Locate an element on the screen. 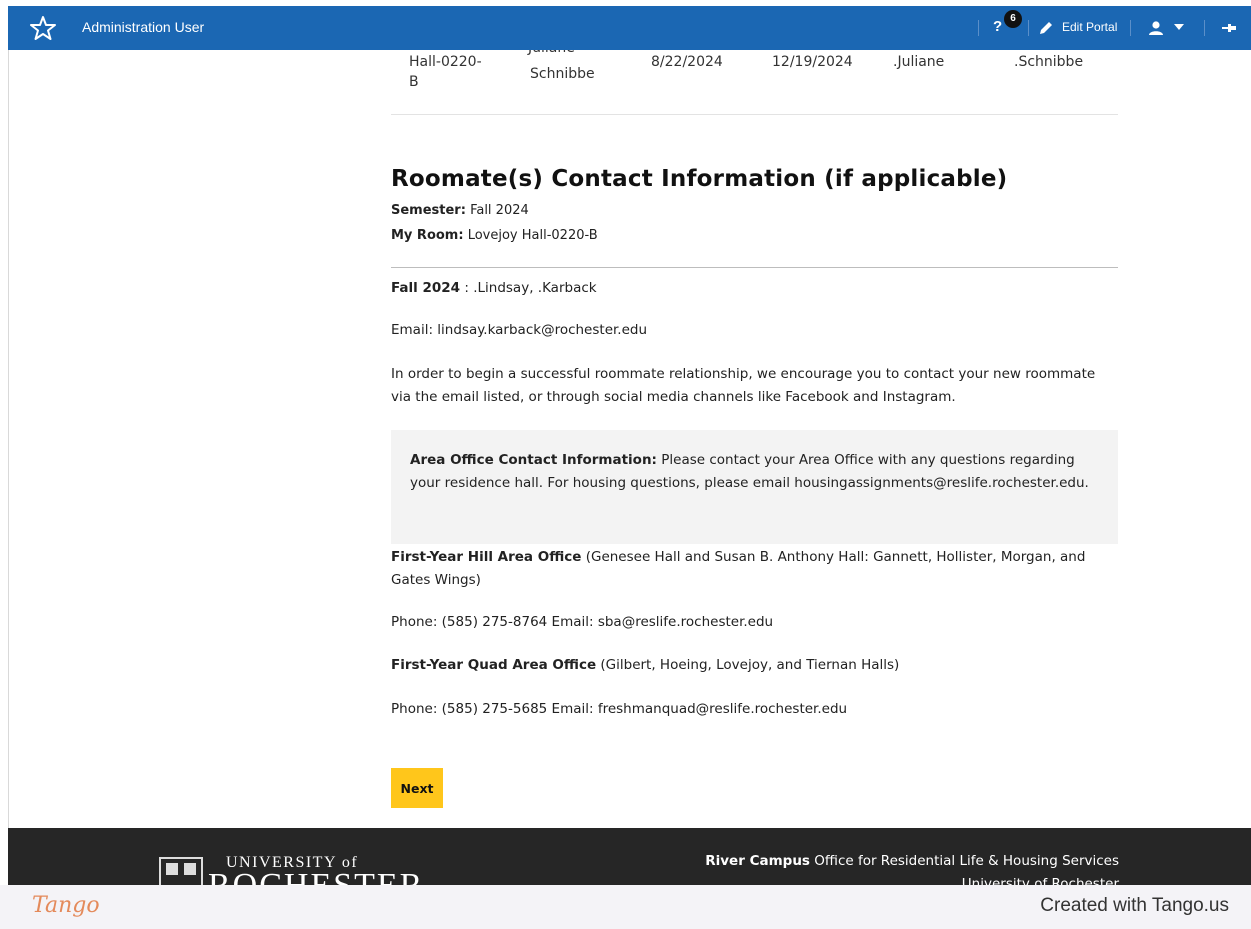 The image size is (1251, 929). room-line: My Room: Lovejoy Hall-0220-B is located at coordinates (494, 235).